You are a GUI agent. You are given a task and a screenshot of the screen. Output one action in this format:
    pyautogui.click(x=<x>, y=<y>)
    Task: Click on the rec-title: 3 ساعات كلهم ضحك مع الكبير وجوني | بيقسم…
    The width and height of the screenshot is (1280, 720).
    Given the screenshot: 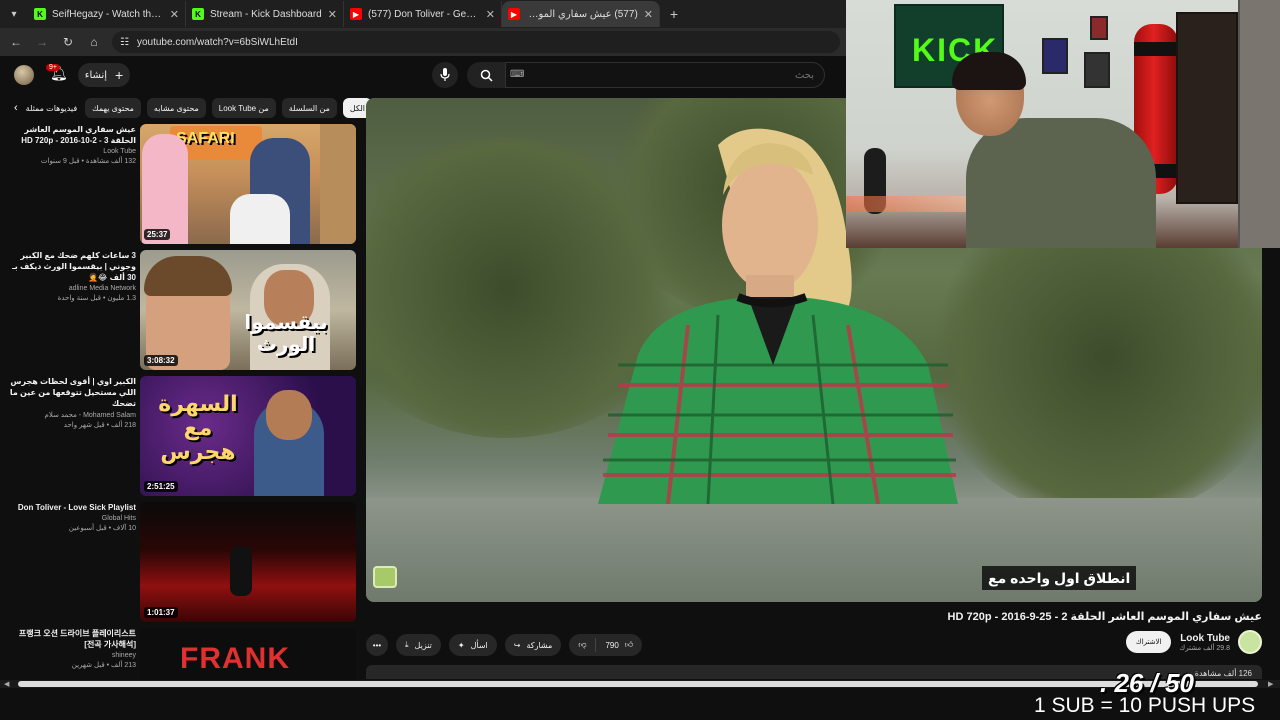 What is the action you would take?
    pyautogui.click(x=72, y=266)
    